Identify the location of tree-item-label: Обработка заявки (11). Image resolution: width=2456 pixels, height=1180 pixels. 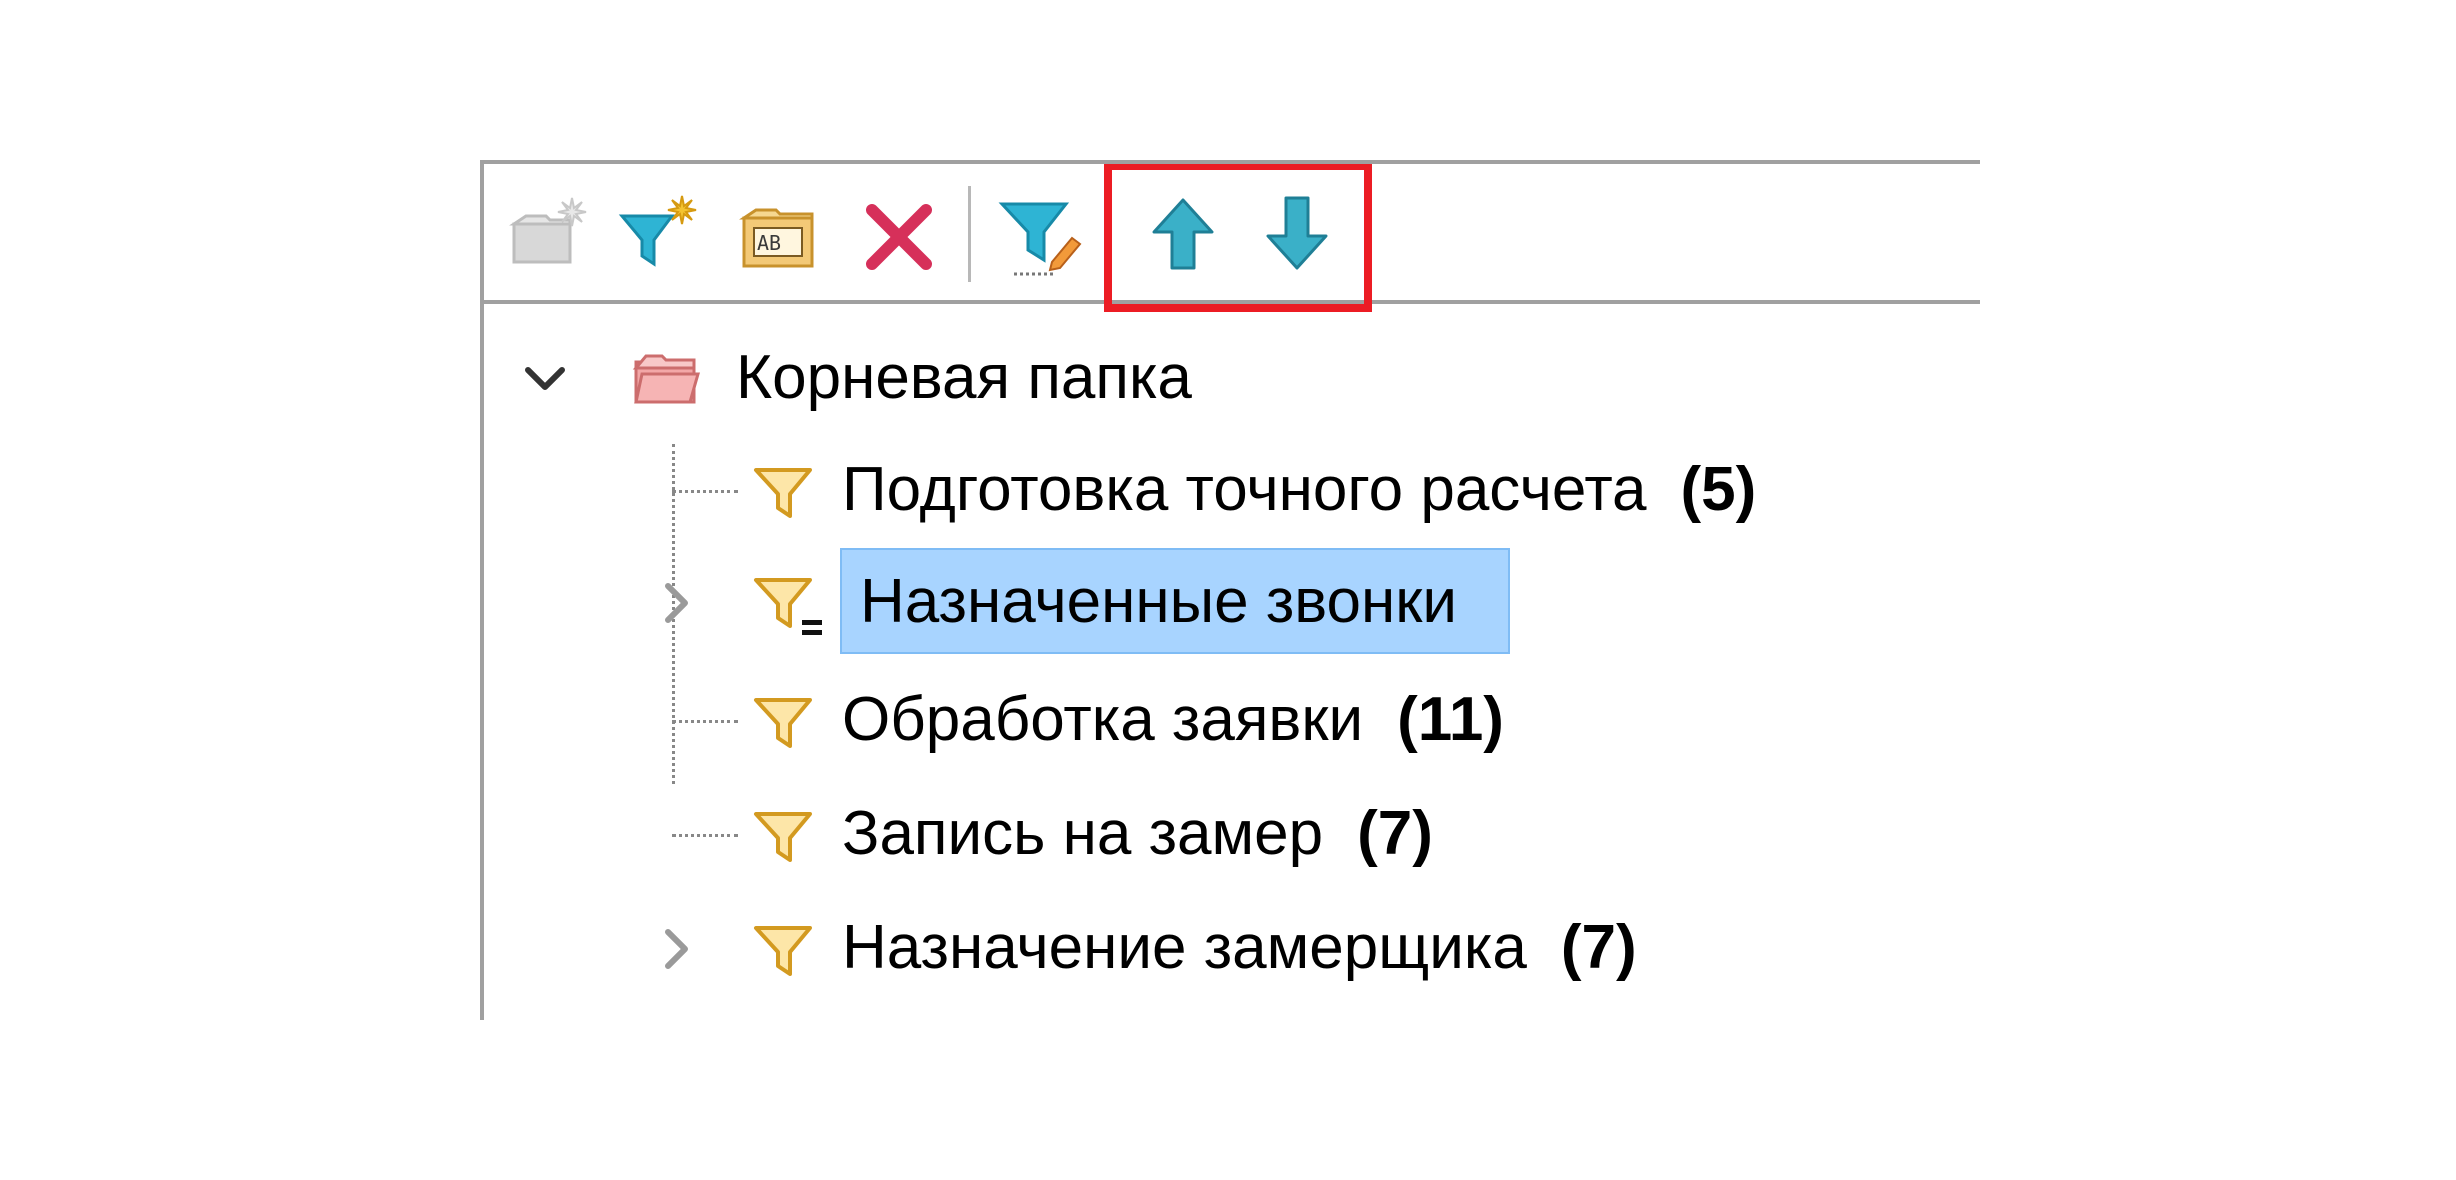
(1173, 720).